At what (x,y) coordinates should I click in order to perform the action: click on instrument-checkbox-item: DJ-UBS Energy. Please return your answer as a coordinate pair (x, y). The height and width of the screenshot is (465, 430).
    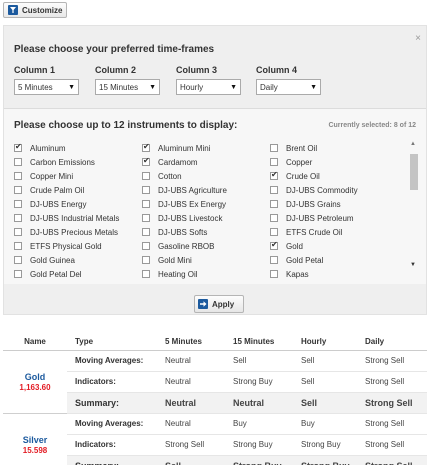
    Looking at the image, I should click on (78, 204).